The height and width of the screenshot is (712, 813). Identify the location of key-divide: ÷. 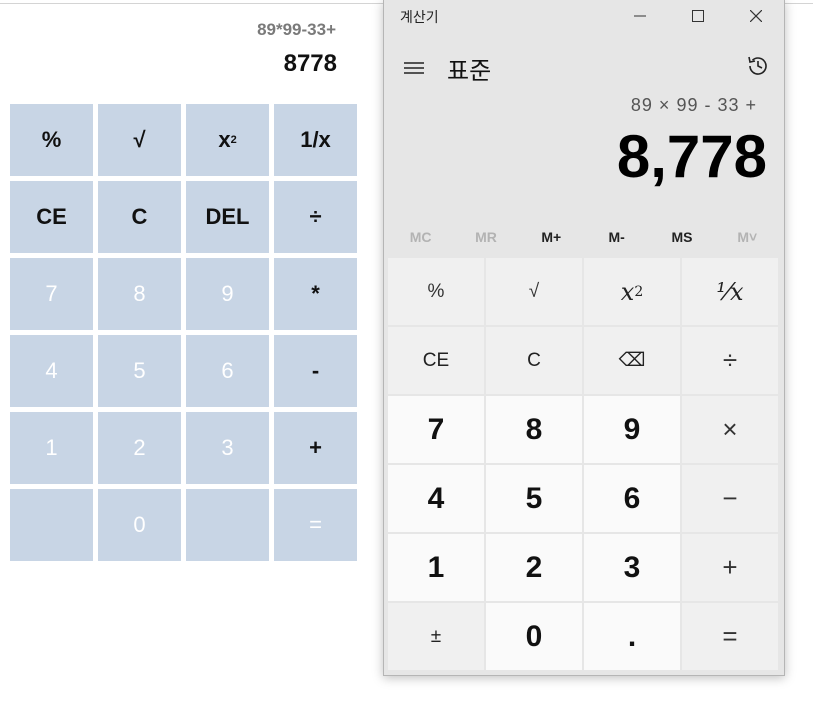
(315, 217).